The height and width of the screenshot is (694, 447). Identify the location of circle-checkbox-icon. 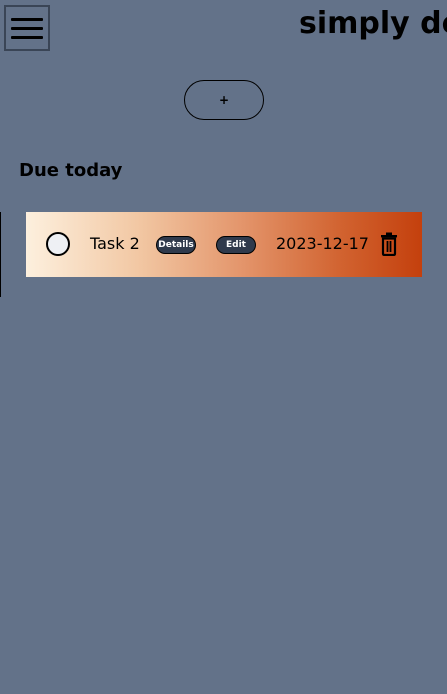
(58, 244).